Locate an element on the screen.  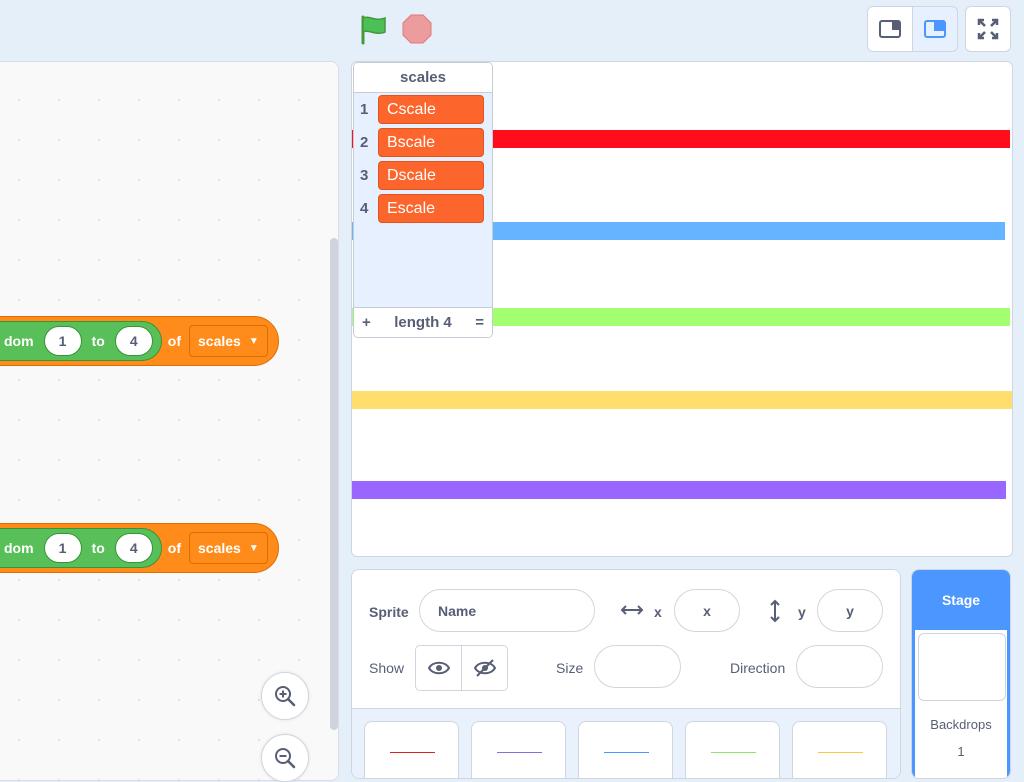
y-placeholder: y is located at coordinates (850, 610).